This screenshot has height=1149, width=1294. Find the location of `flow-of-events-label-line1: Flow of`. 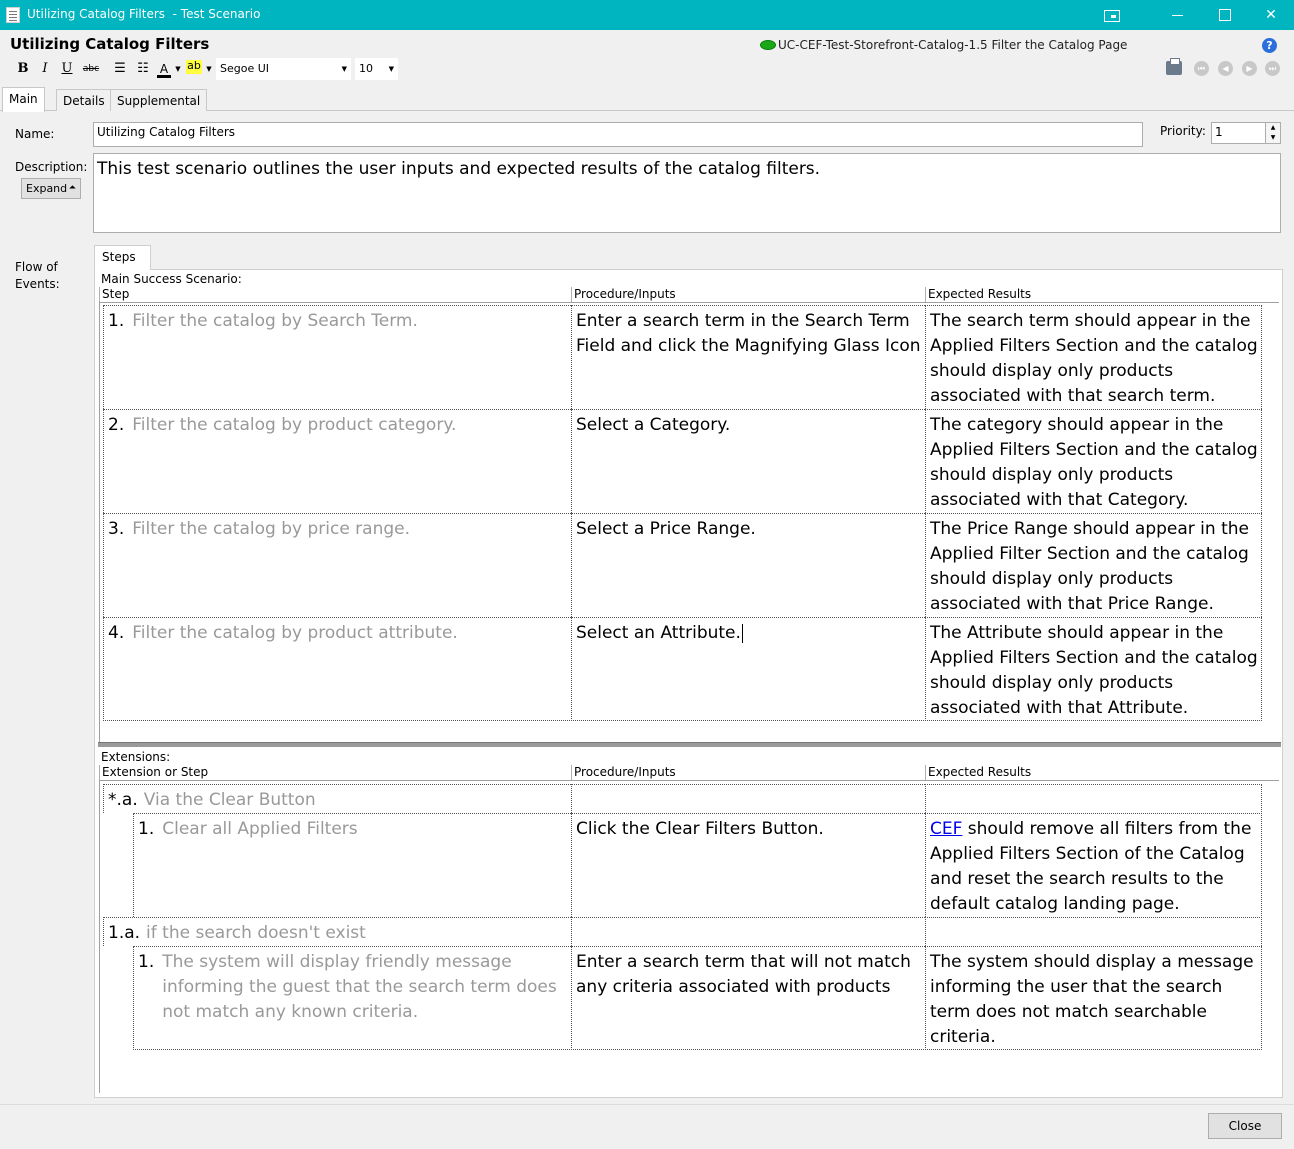

flow-of-events-label-line1: Flow of is located at coordinates (36, 267).